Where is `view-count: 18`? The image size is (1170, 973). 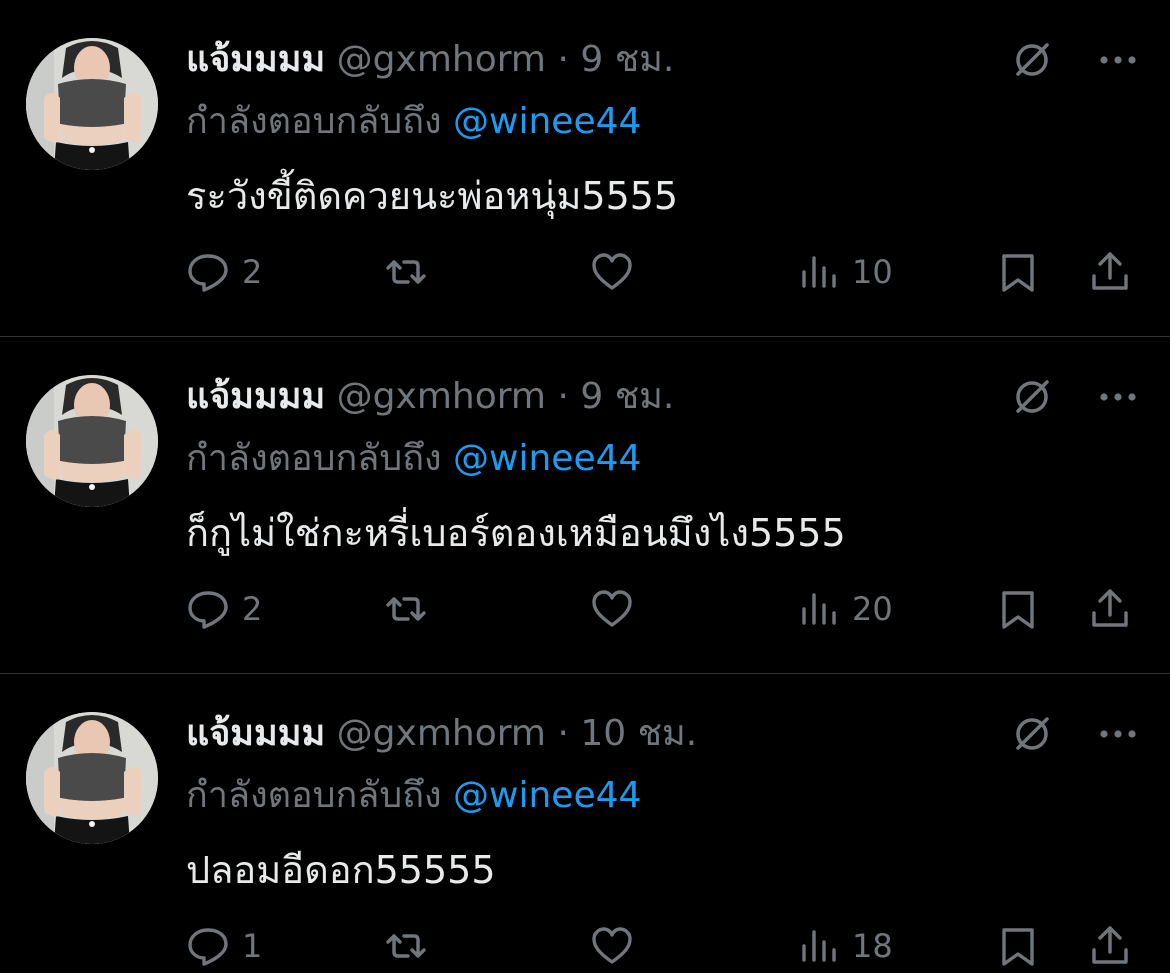
view-count: 18 is located at coordinates (872, 946).